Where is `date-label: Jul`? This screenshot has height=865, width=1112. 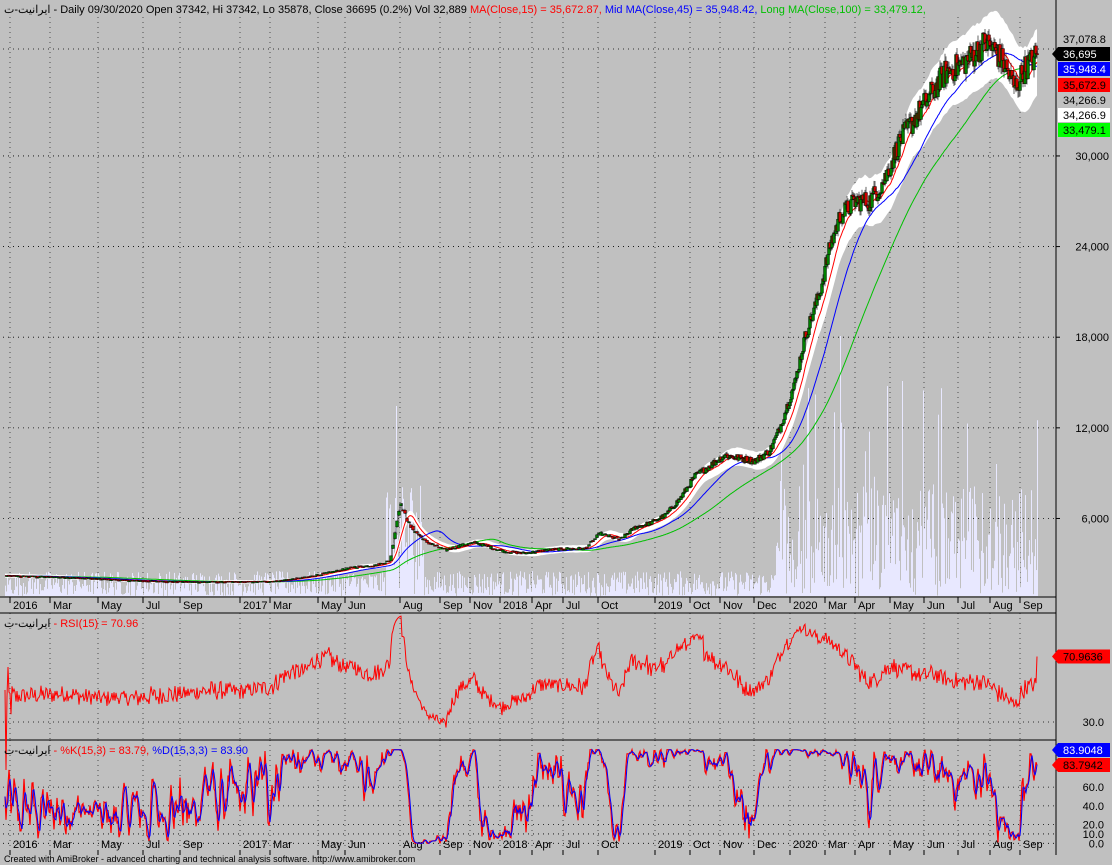 date-label: Jul is located at coordinates (573, 606).